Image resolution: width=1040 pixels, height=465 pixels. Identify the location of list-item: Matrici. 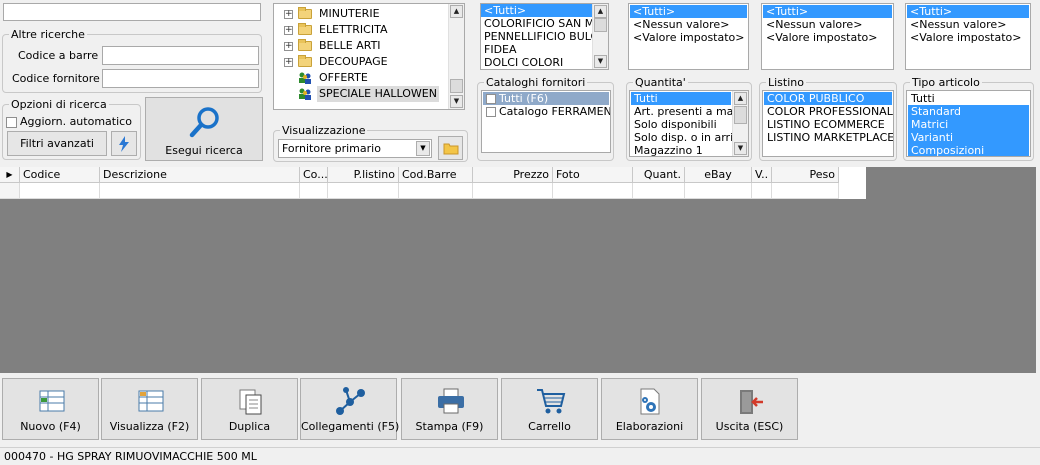
(968, 124).